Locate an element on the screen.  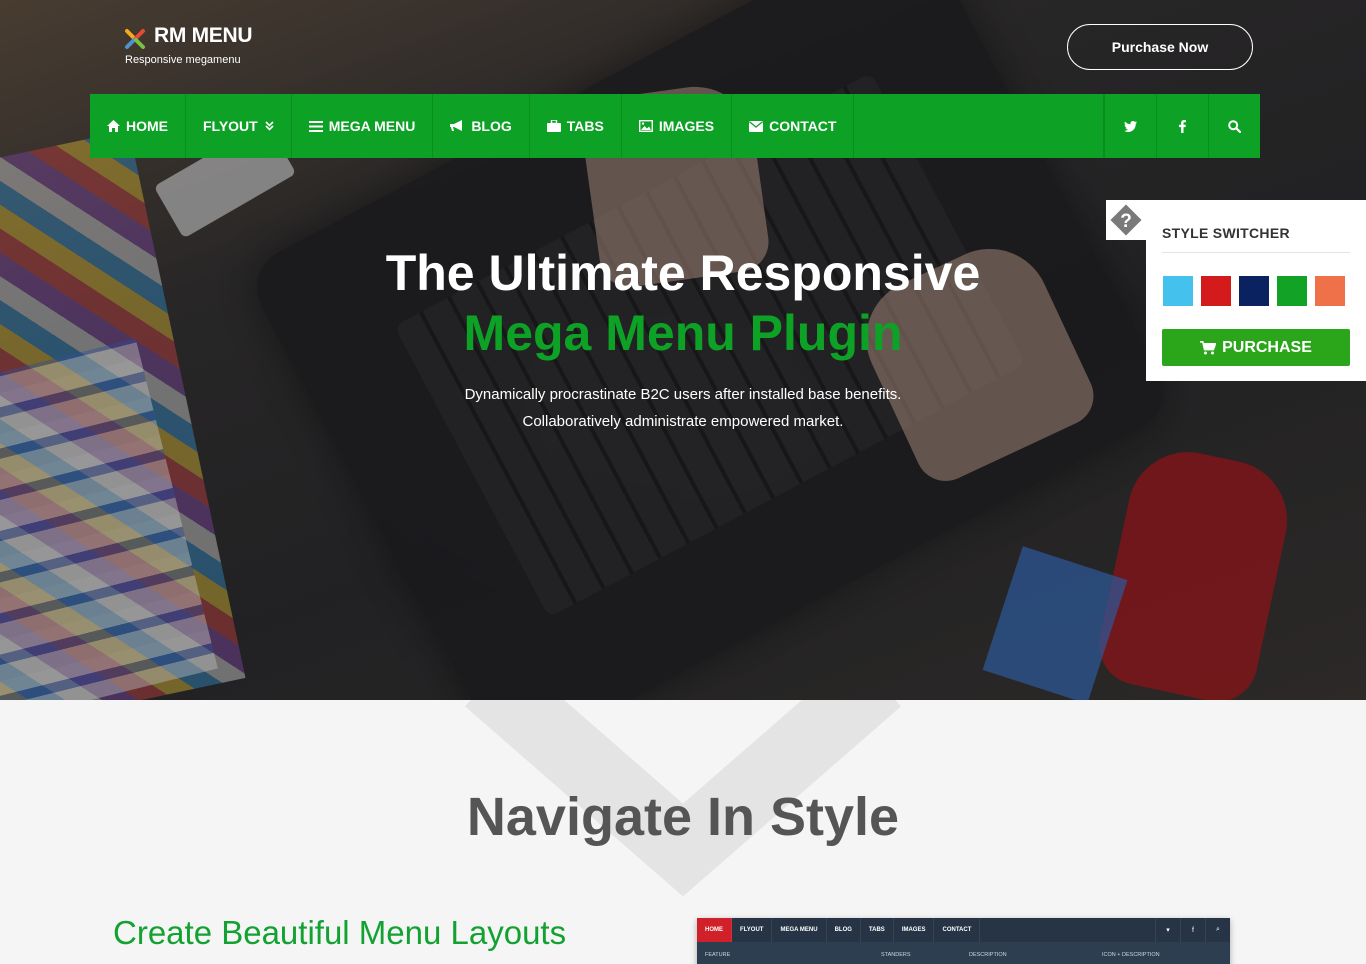
color-swatch-navy is located at coordinates (1254, 291).